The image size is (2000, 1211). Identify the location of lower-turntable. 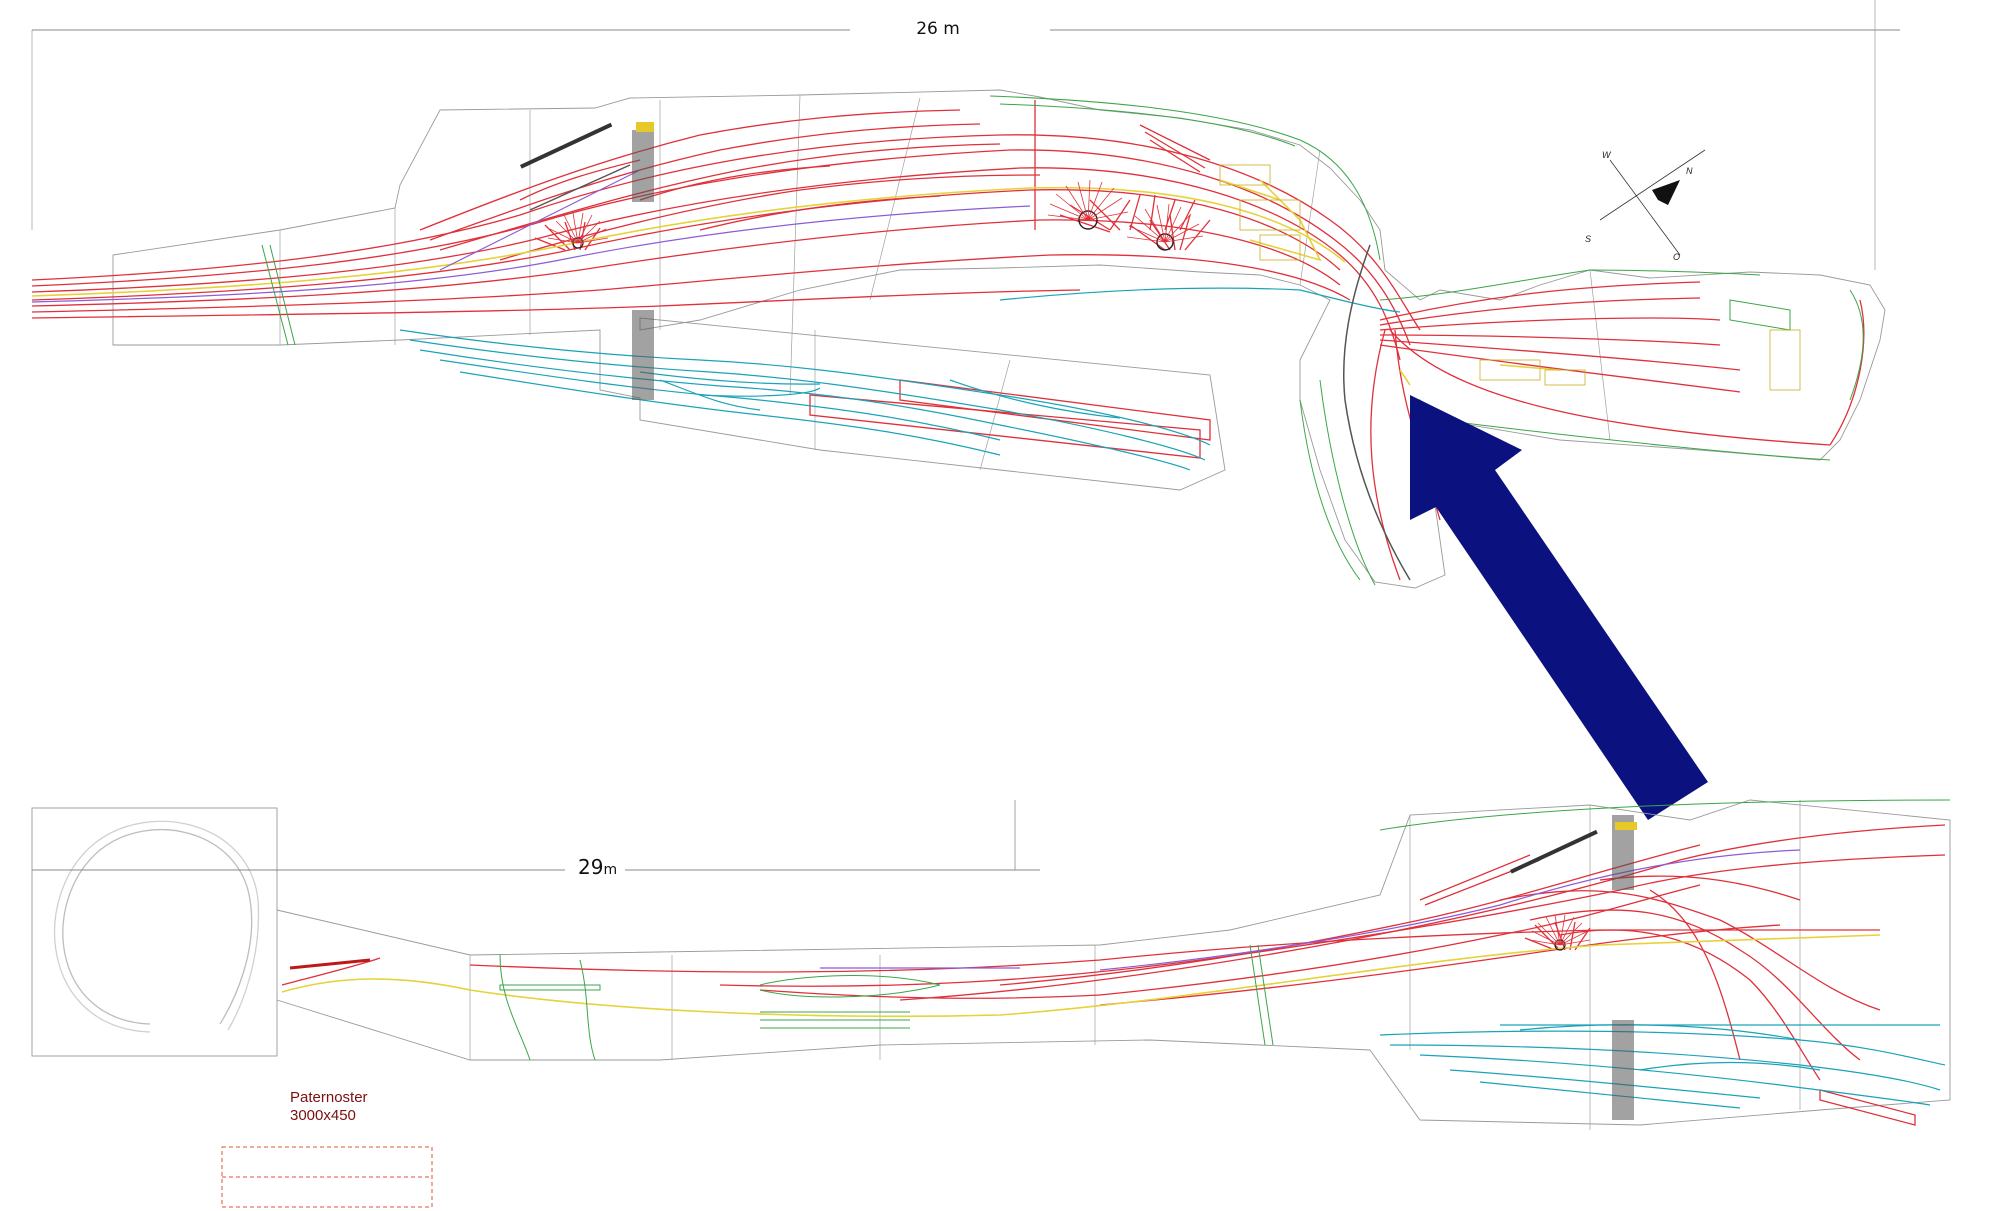
(1560, 932).